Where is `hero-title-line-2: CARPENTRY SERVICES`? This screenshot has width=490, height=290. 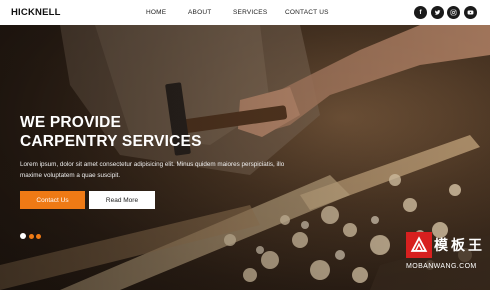 hero-title-line-2: CARPENTRY SERVICES is located at coordinates (111, 141).